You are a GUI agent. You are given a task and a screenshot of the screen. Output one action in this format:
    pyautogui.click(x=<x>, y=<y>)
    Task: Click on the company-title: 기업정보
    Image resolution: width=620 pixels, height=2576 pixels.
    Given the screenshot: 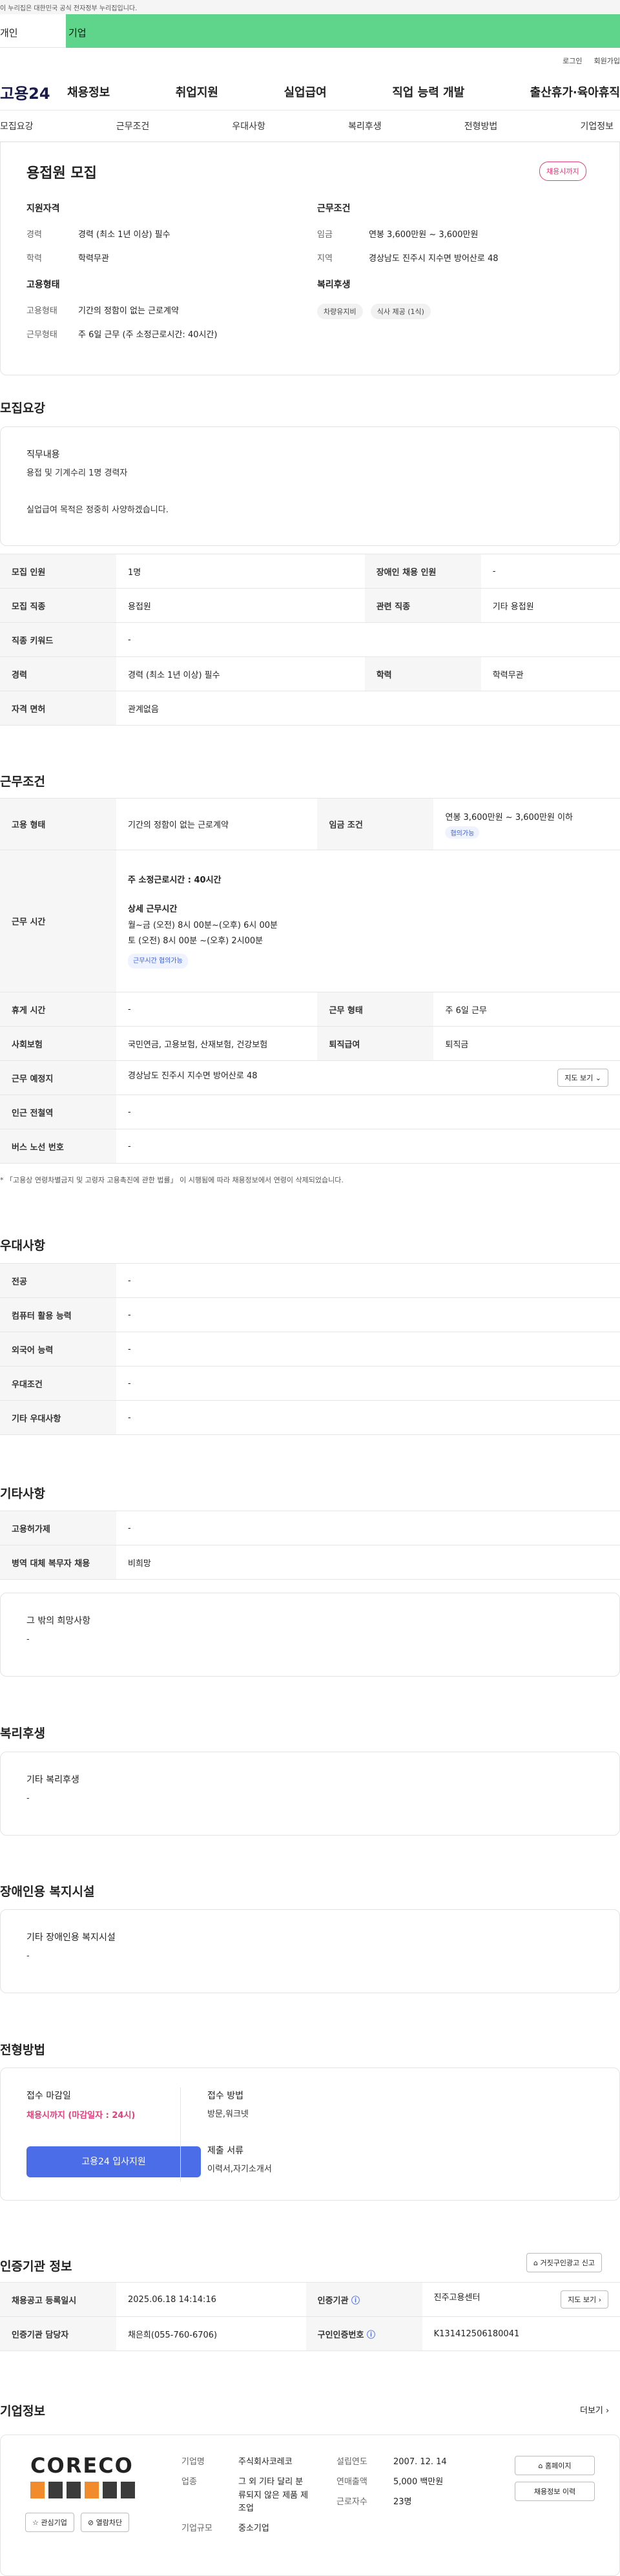 What is the action you would take?
    pyautogui.click(x=22, y=2411)
    